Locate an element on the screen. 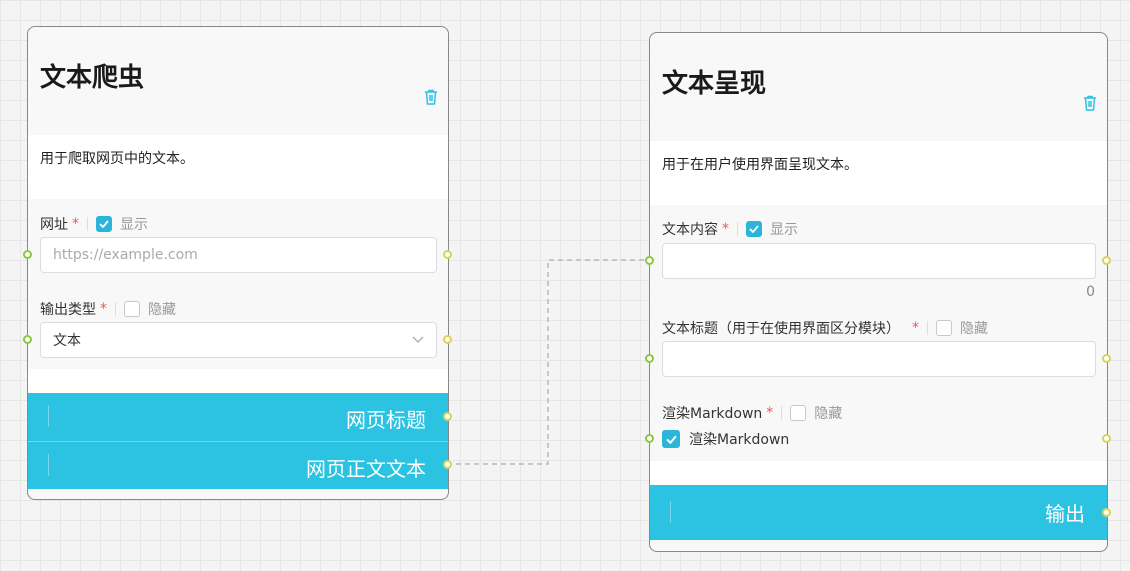 Image resolution: width=1130 pixels, height=571 pixels. output-web-title-port is located at coordinates (447, 416).